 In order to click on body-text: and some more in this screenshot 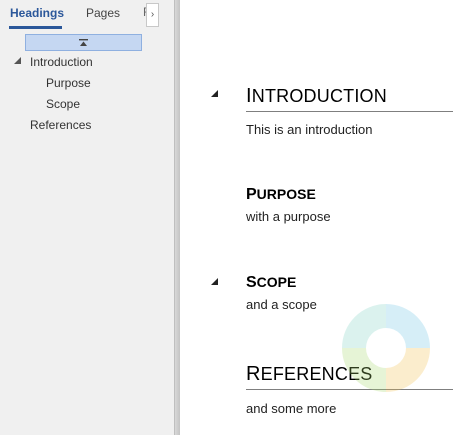, I will do `click(291, 408)`.